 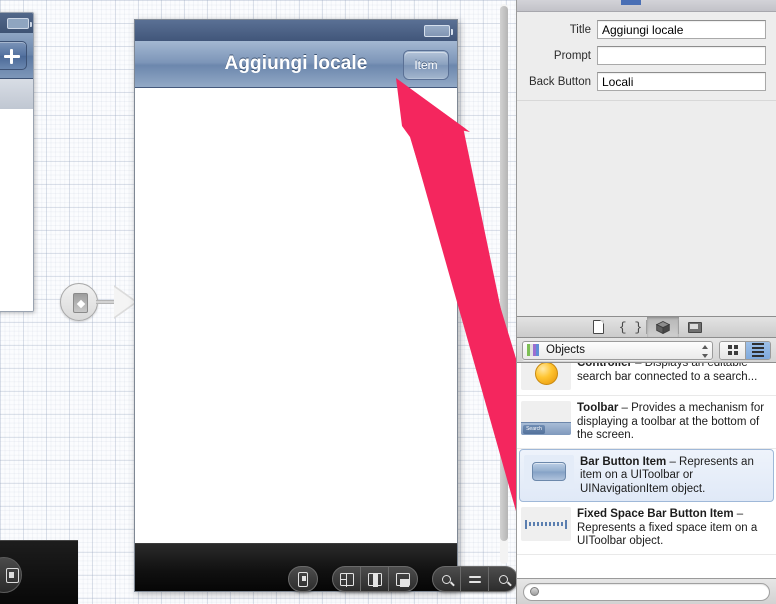 I want to click on partial-scene-status-bar, so click(x=16, y=23).